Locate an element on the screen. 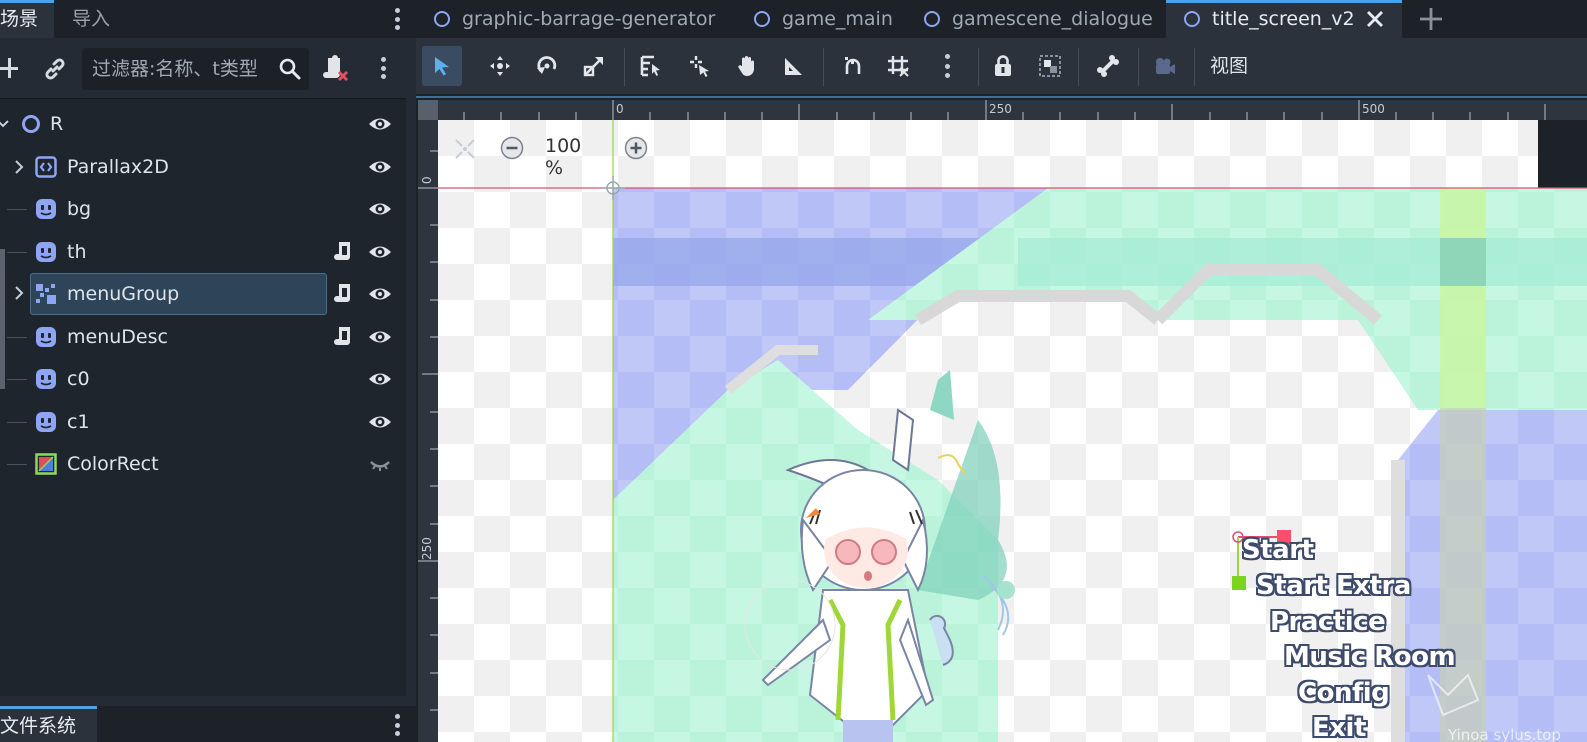  center-view-icon is located at coordinates (465, 149).